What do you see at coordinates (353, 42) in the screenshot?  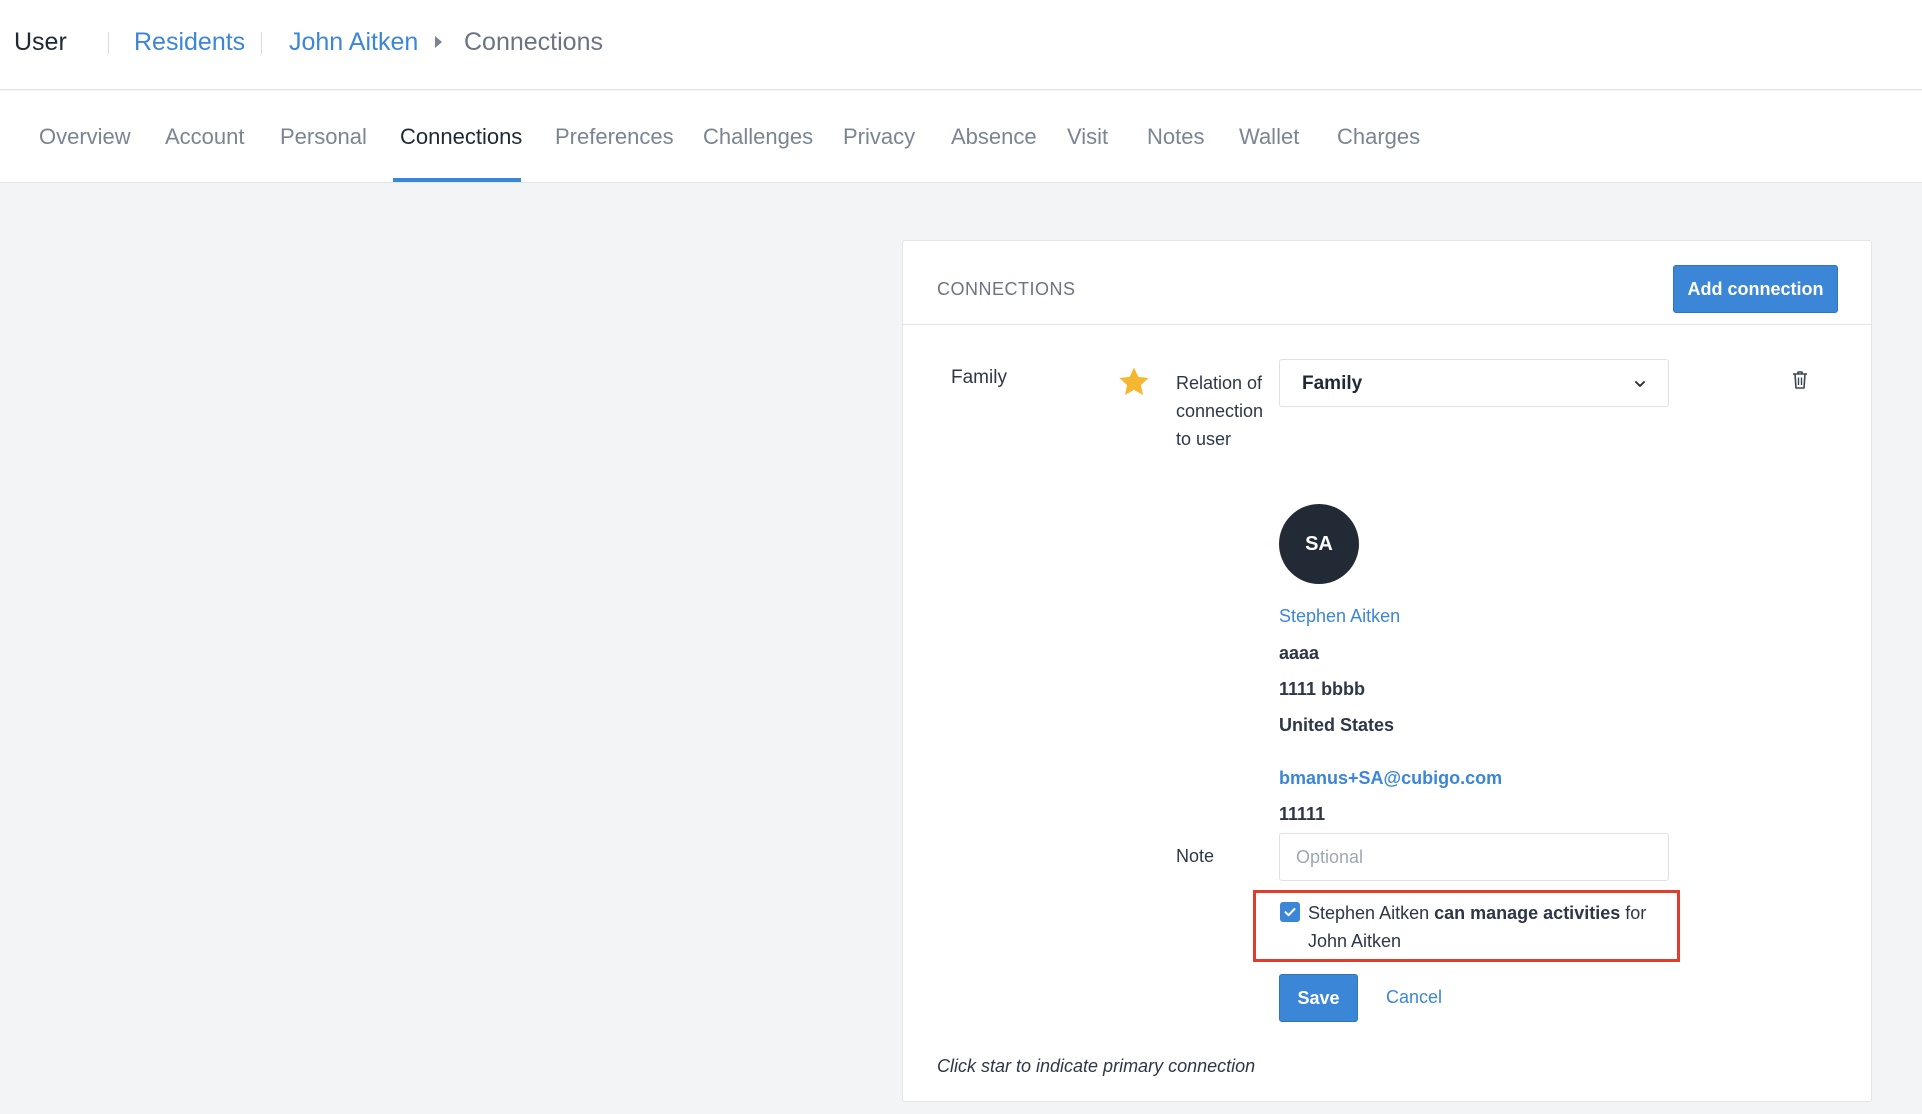 I see `breadcrumb-person-link: John Aitken` at bounding box center [353, 42].